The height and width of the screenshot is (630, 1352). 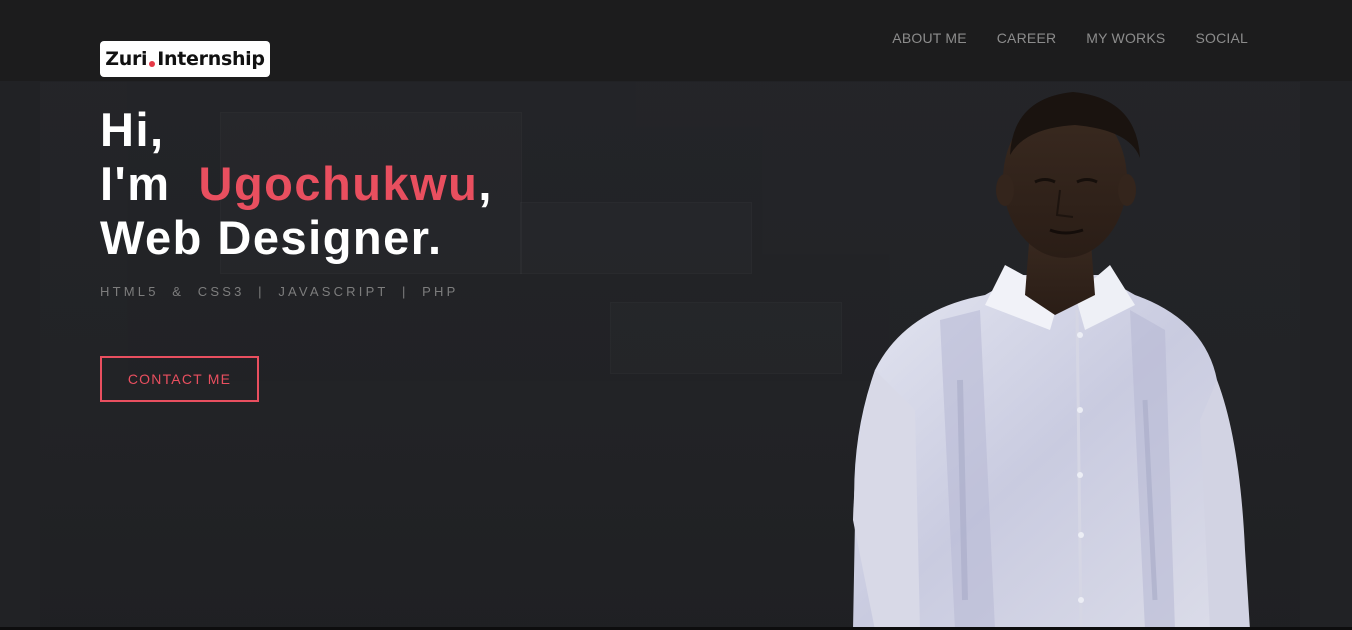 What do you see at coordinates (179, 379) in the screenshot?
I see `contact-me-button: CONTACT ME` at bounding box center [179, 379].